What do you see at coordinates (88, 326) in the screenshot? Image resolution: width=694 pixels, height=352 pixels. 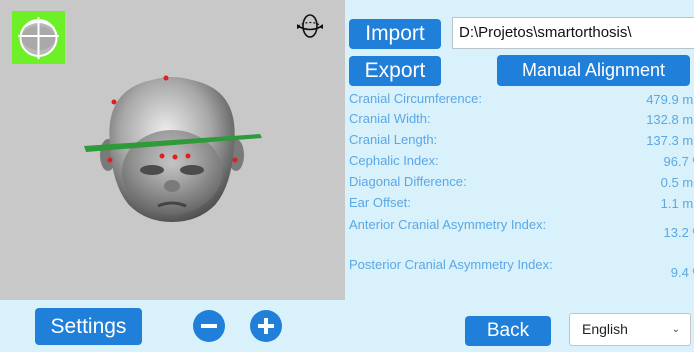 I see `settings-button: Settings` at bounding box center [88, 326].